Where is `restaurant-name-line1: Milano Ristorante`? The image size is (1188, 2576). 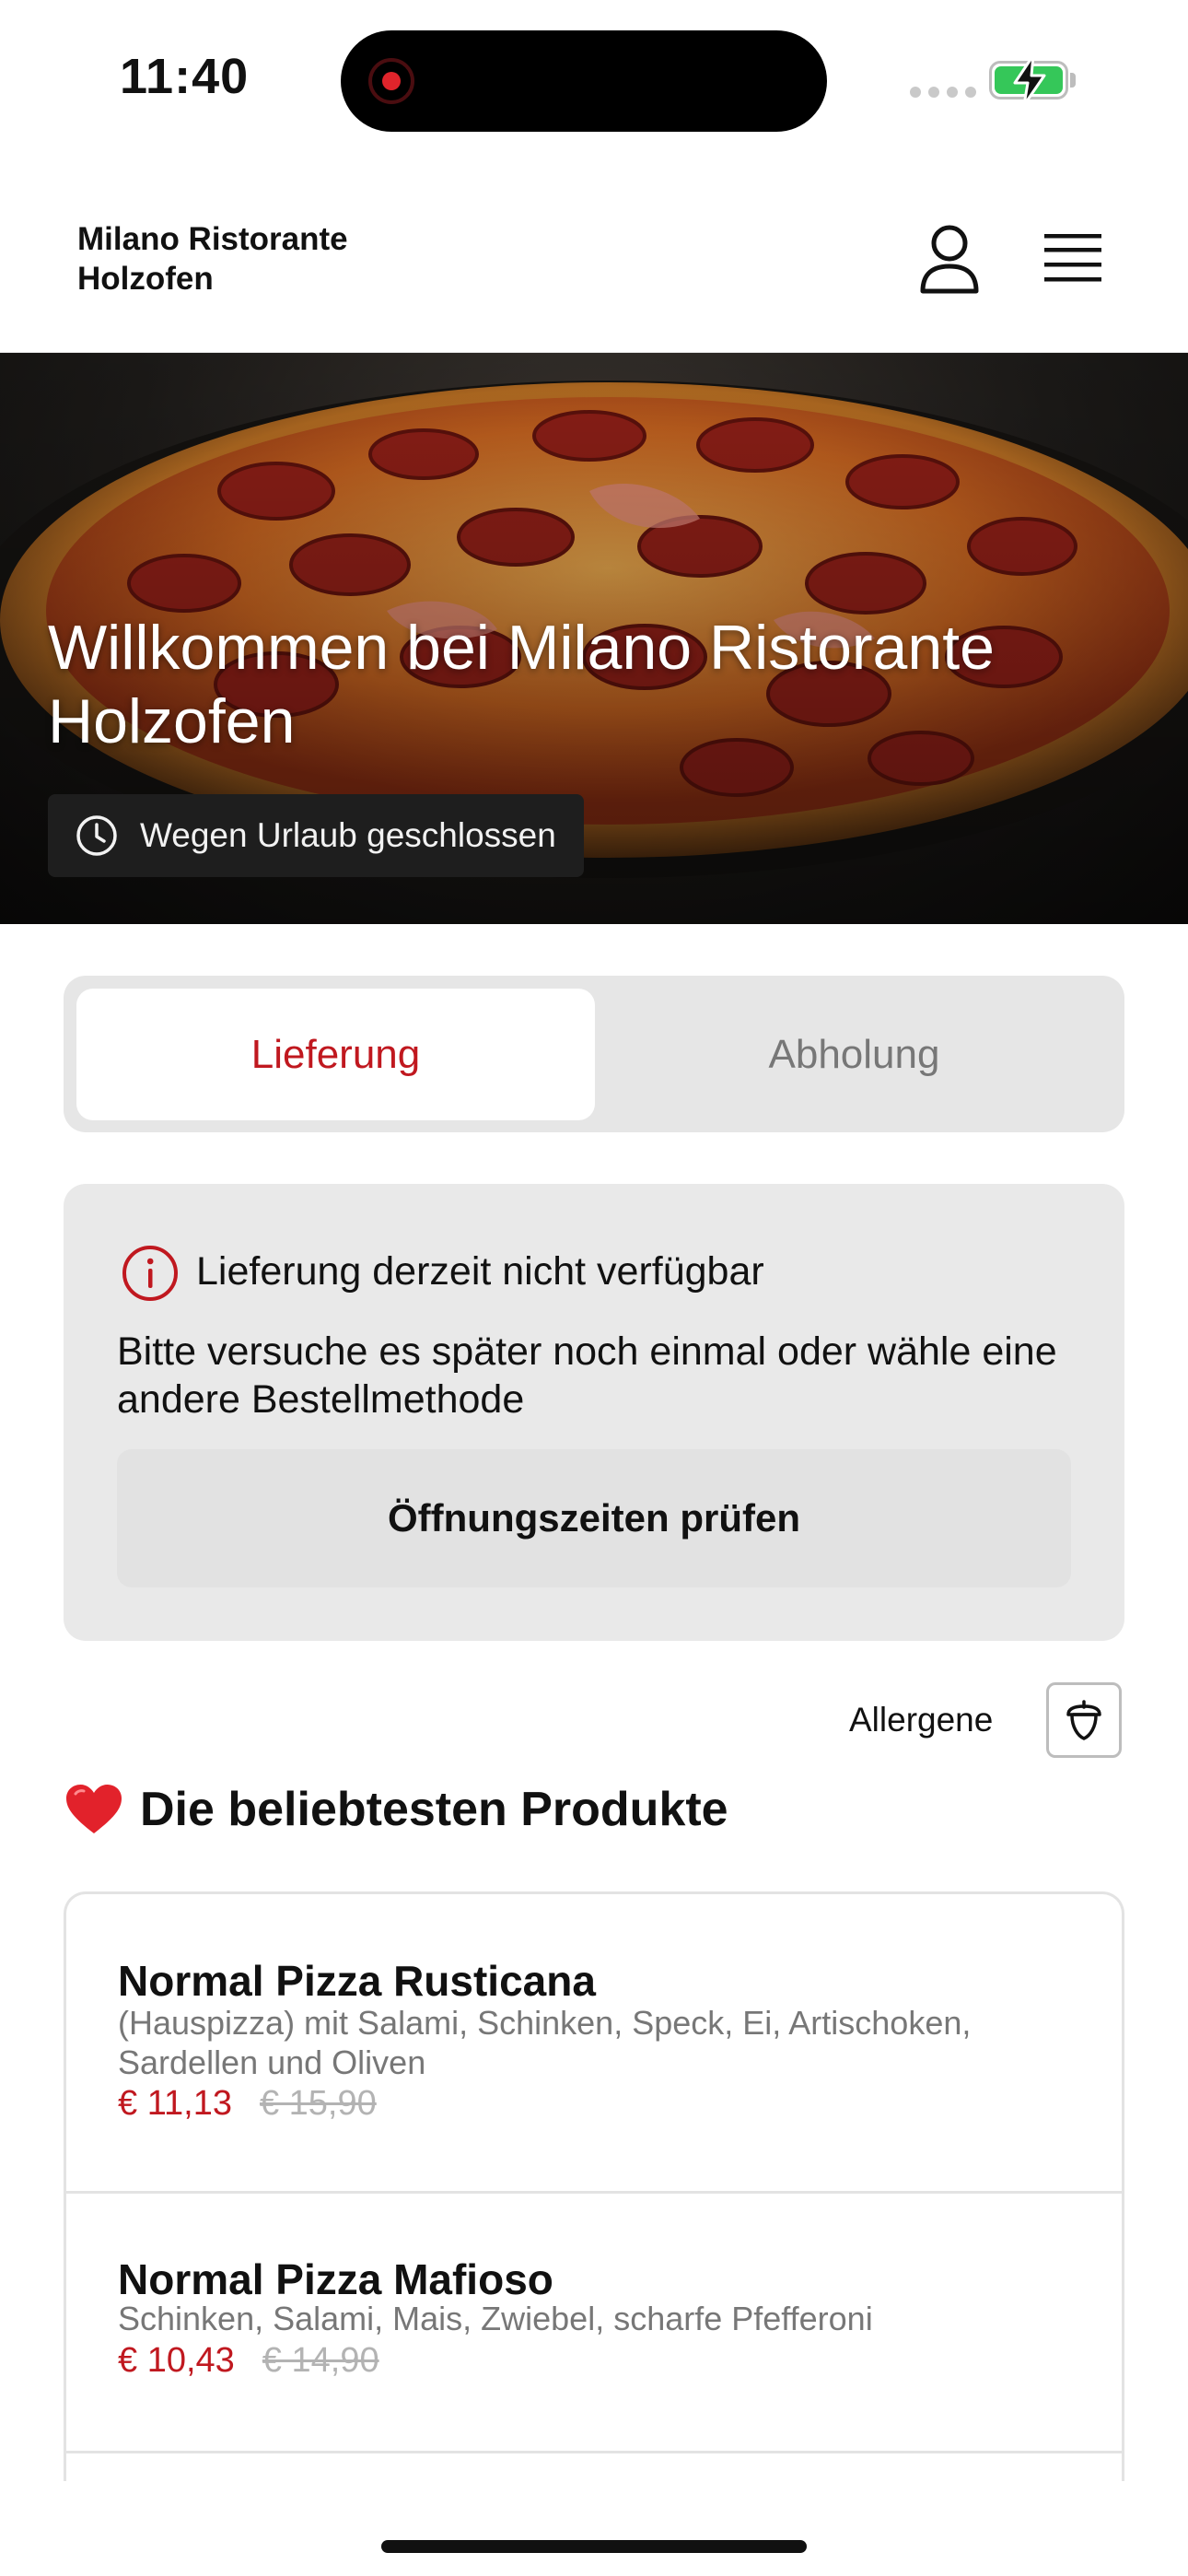
restaurant-name-line1: Milano Ristorante is located at coordinates (212, 239).